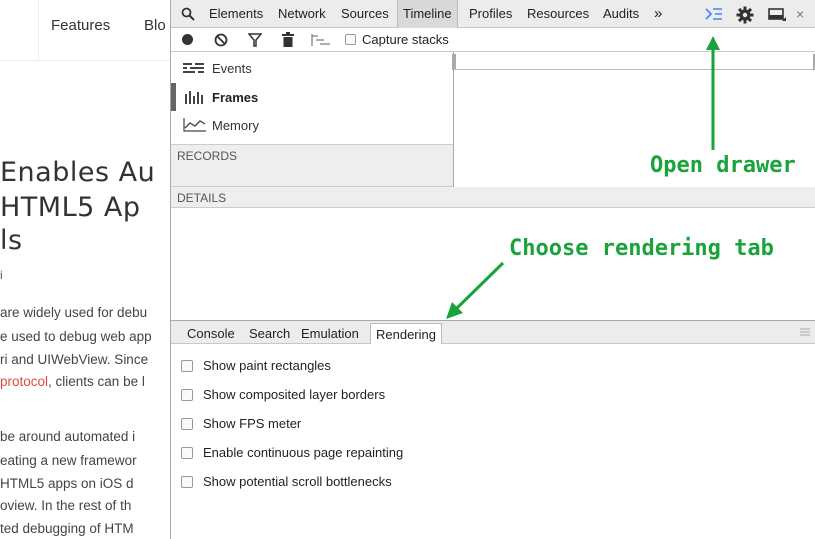 This screenshot has width=815, height=539. What do you see at coordinates (479, 286) in the screenshot?
I see `arrow-rendering-tab` at bounding box center [479, 286].